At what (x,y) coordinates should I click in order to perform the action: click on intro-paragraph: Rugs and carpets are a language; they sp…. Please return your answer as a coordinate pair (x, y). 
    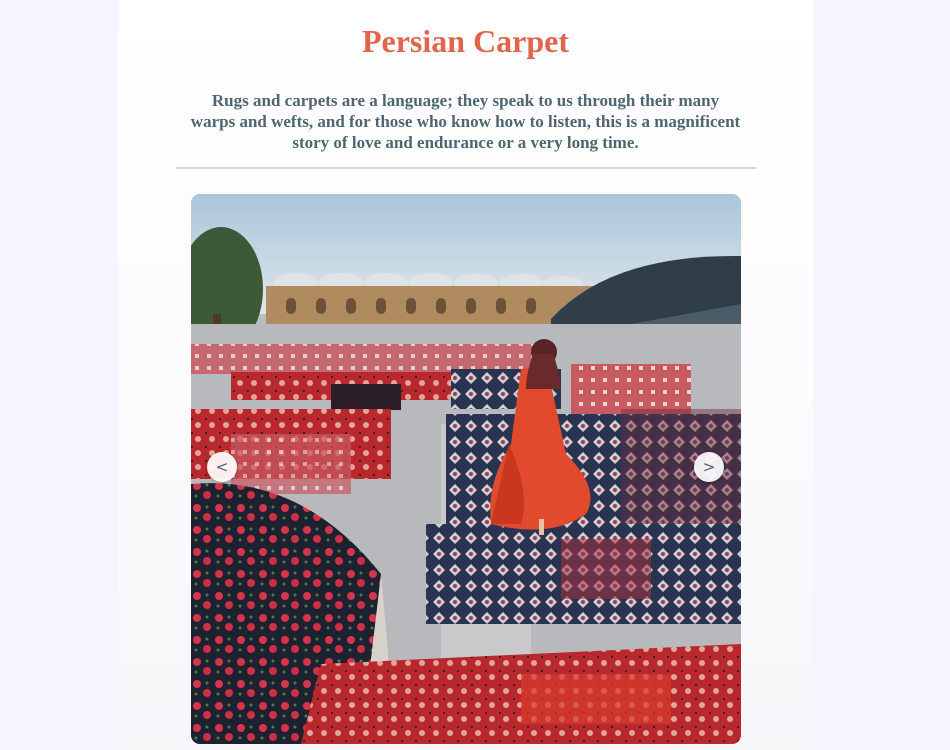
    Looking at the image, I should click on (465, 121).